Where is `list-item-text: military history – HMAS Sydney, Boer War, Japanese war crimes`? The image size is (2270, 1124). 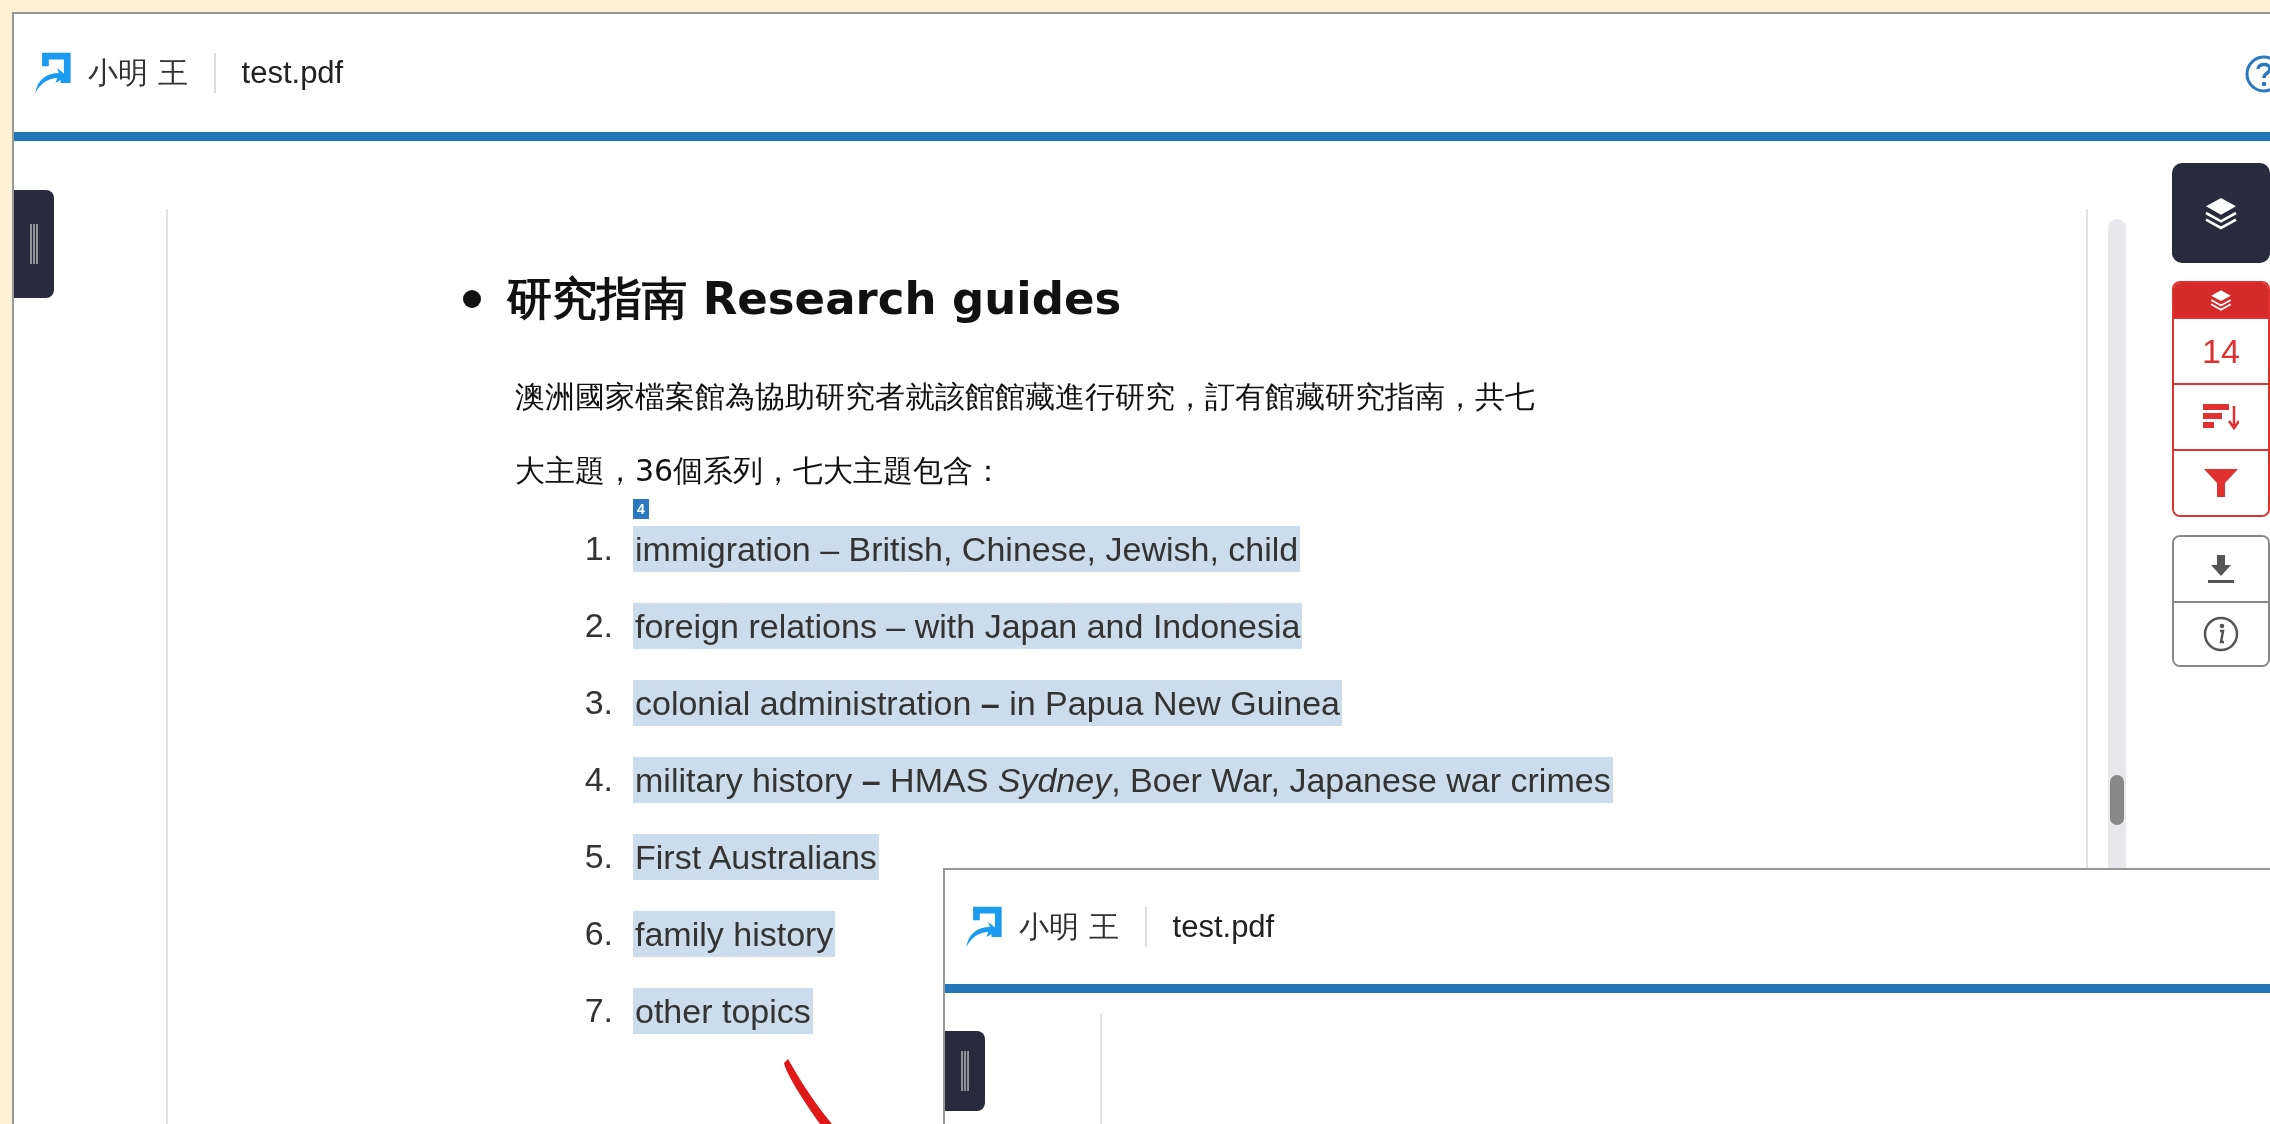 list-item-text: military history – HMAS Sydney, Boer War, Japanese war crimes is located at coordinates (1123, 779).